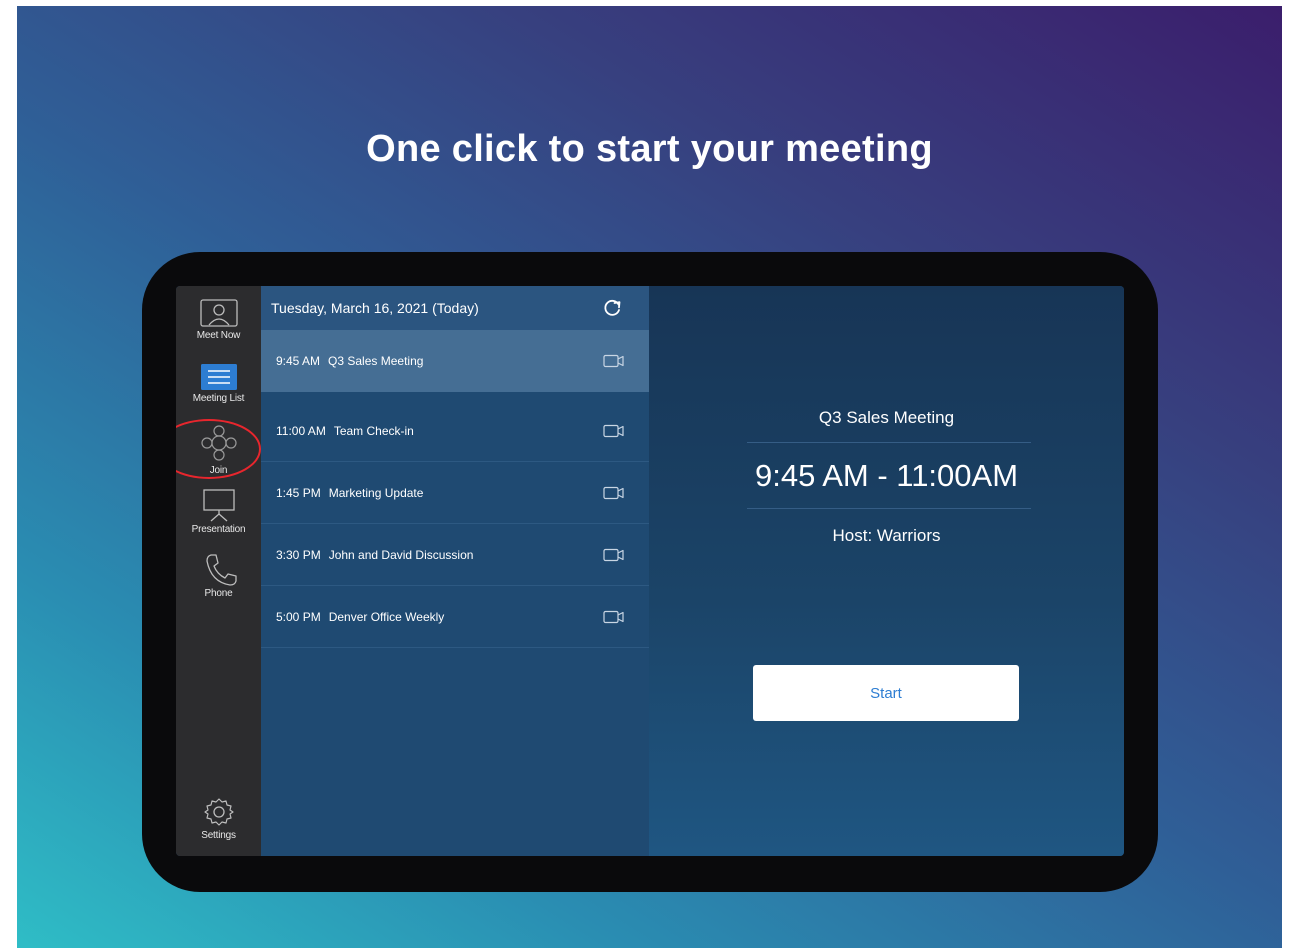 The width and height of the screenshot is (1289, 949). I want to click on sidebar-item-presentation: Presentation, so click(218, 511).